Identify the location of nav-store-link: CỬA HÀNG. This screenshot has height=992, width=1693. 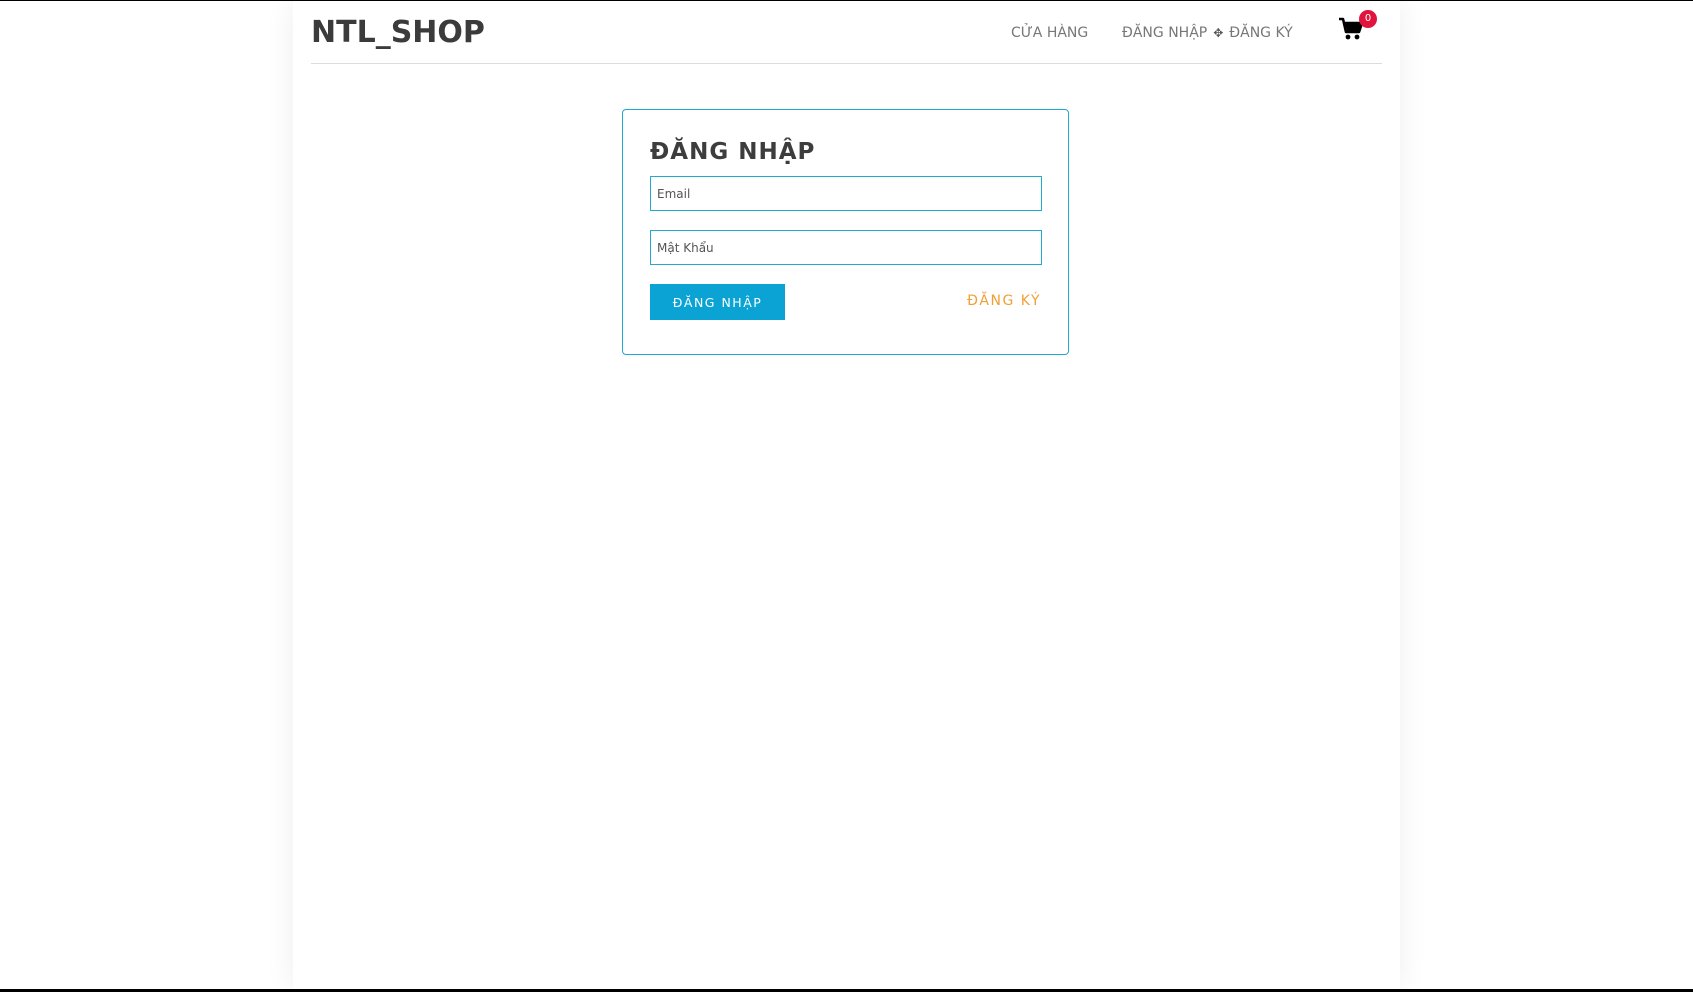
(1049, 33).